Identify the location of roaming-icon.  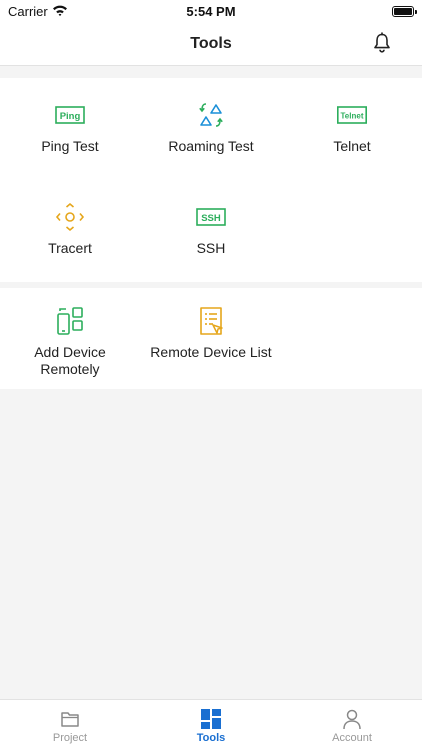
(211, 115).